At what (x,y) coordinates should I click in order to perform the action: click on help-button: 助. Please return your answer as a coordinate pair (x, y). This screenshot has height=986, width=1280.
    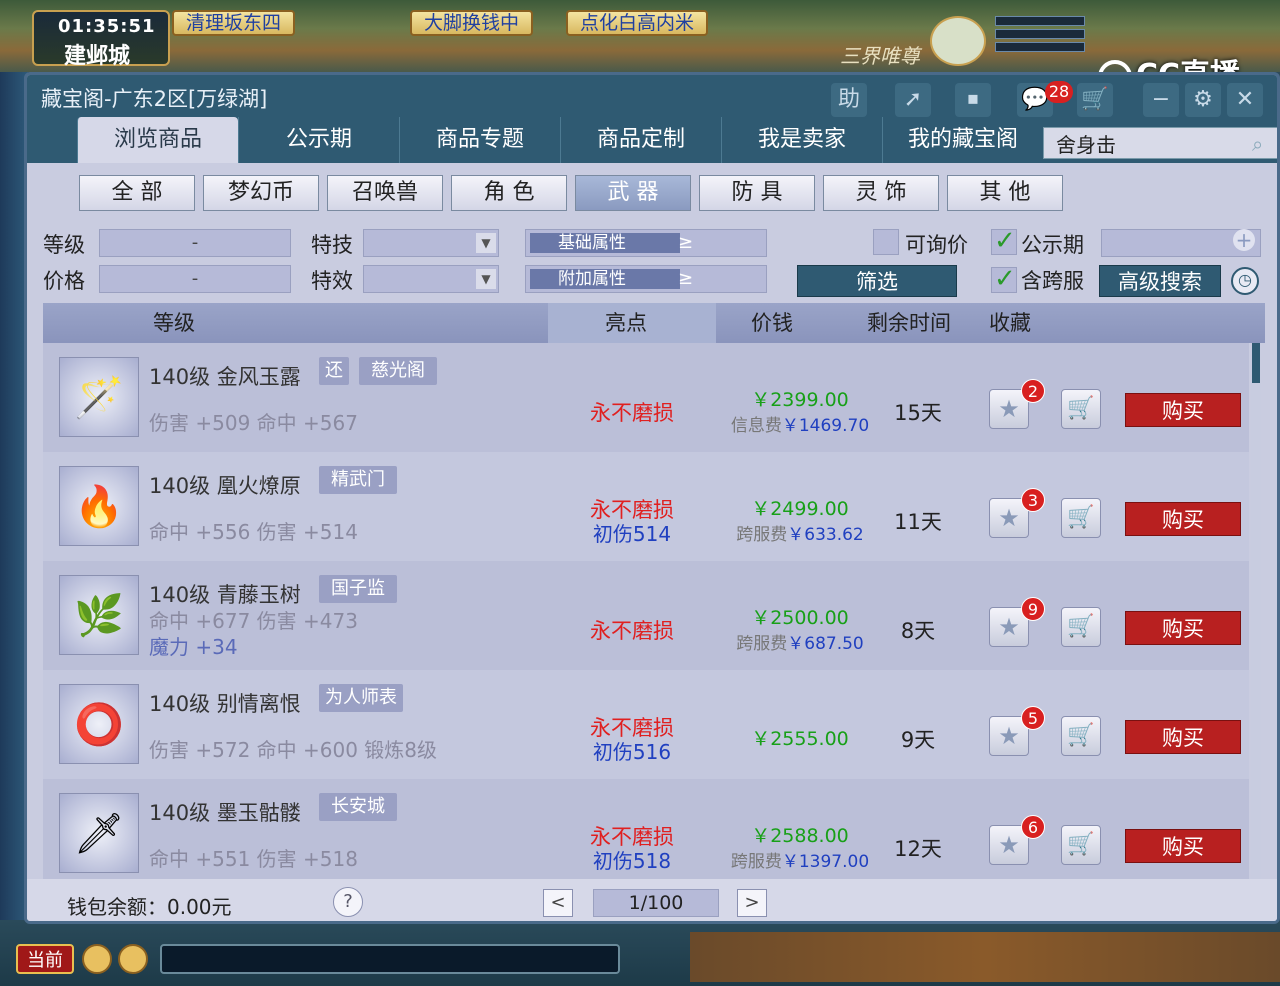
    Looking at the image, I should click on (849, 100).